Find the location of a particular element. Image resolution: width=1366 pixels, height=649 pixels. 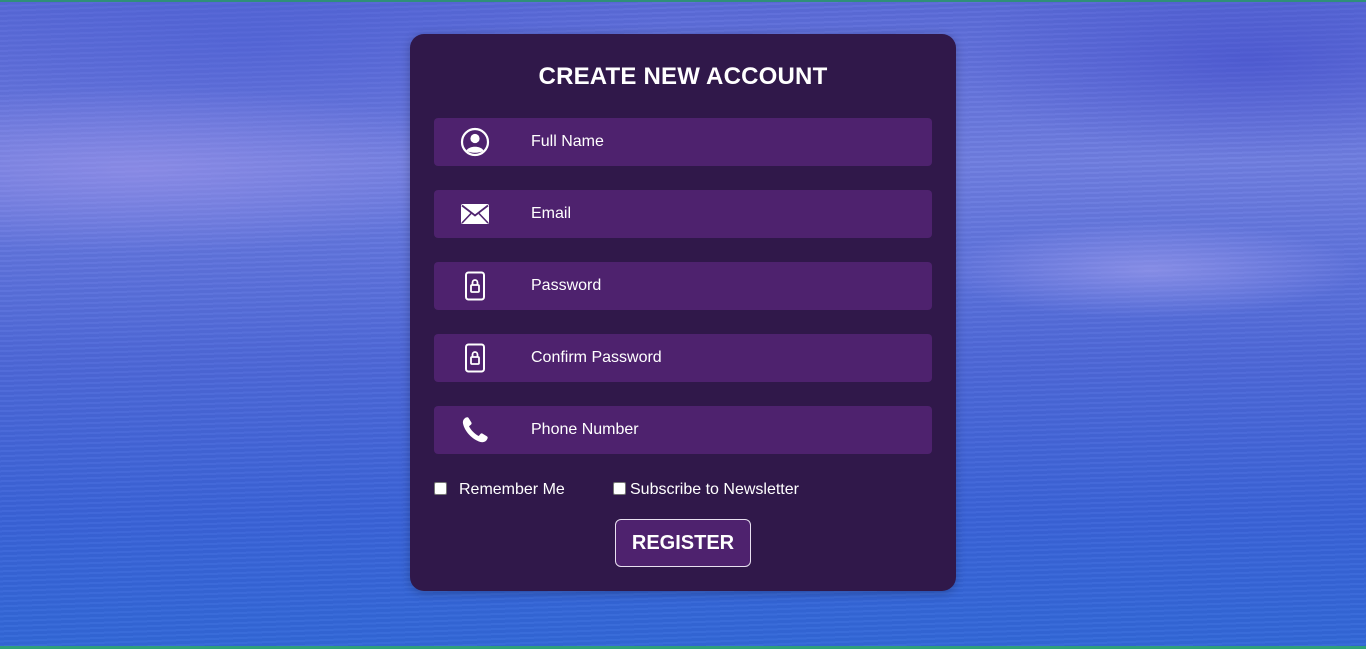

newsletter-label: Subscribe to Newsletter is located at coordinates (714, 490).